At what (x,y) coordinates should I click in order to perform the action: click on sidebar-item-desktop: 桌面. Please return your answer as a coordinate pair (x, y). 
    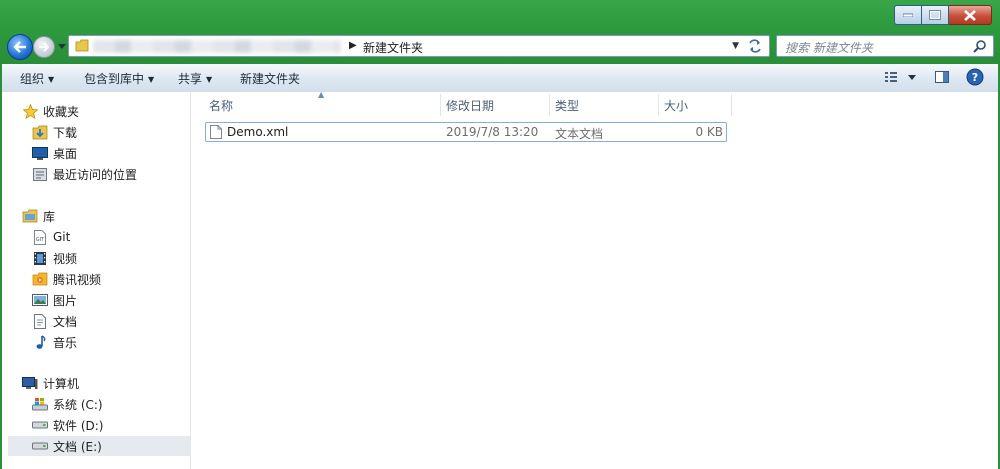
    Looking at the image, I should click on (111, 153).